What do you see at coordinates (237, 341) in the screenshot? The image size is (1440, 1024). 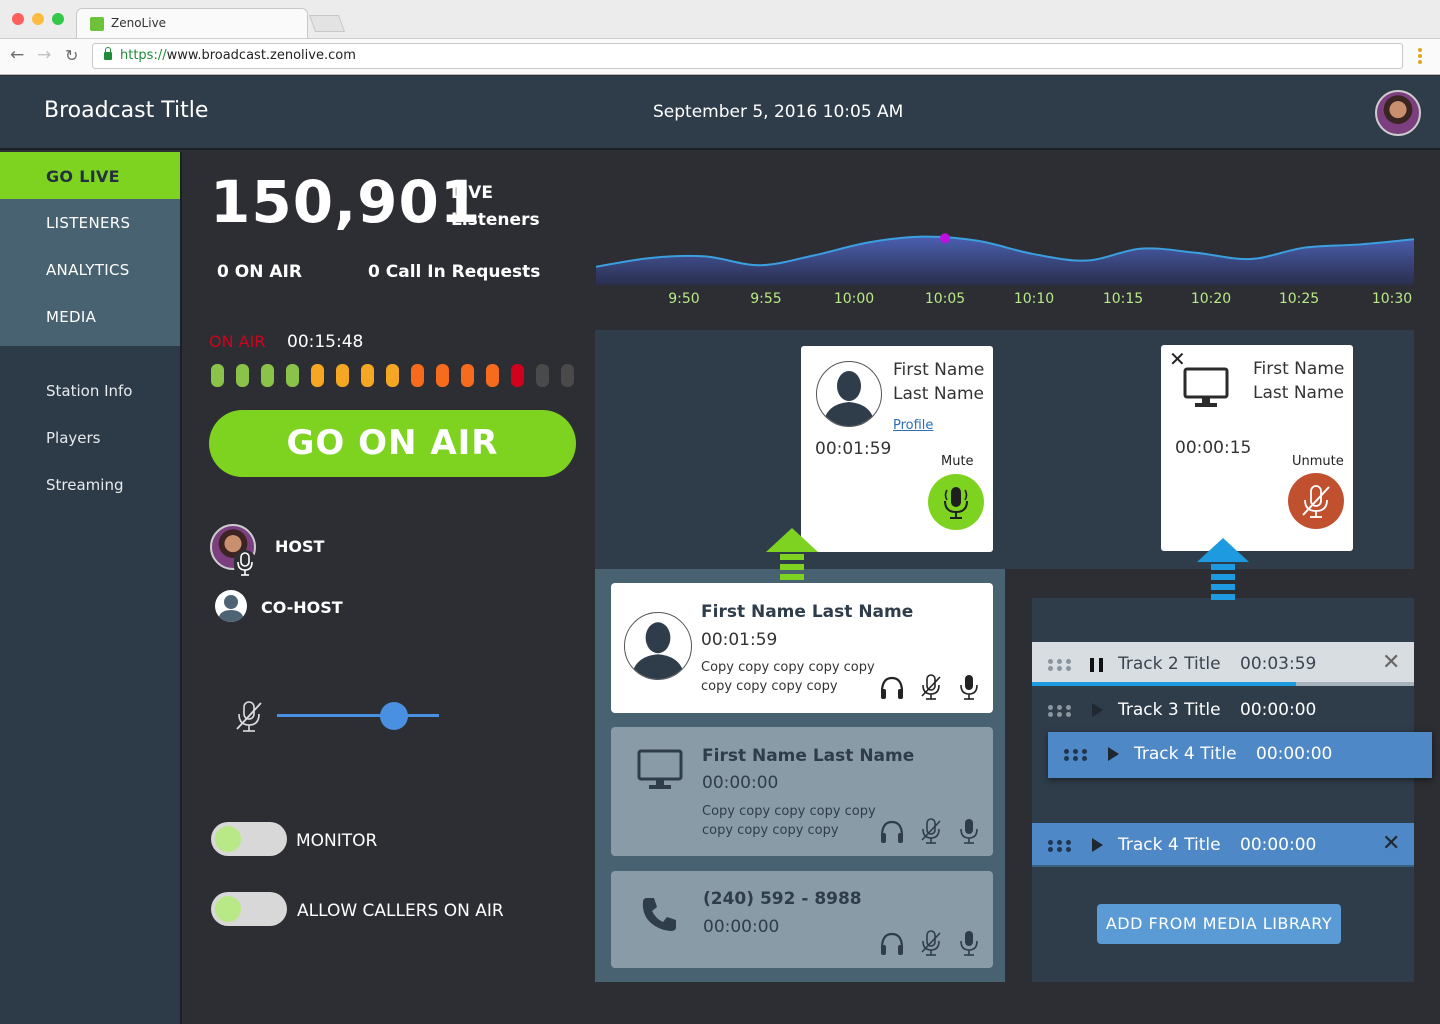 I see `on-air-indicator: ON AIR` at bounding box center [237, 341].